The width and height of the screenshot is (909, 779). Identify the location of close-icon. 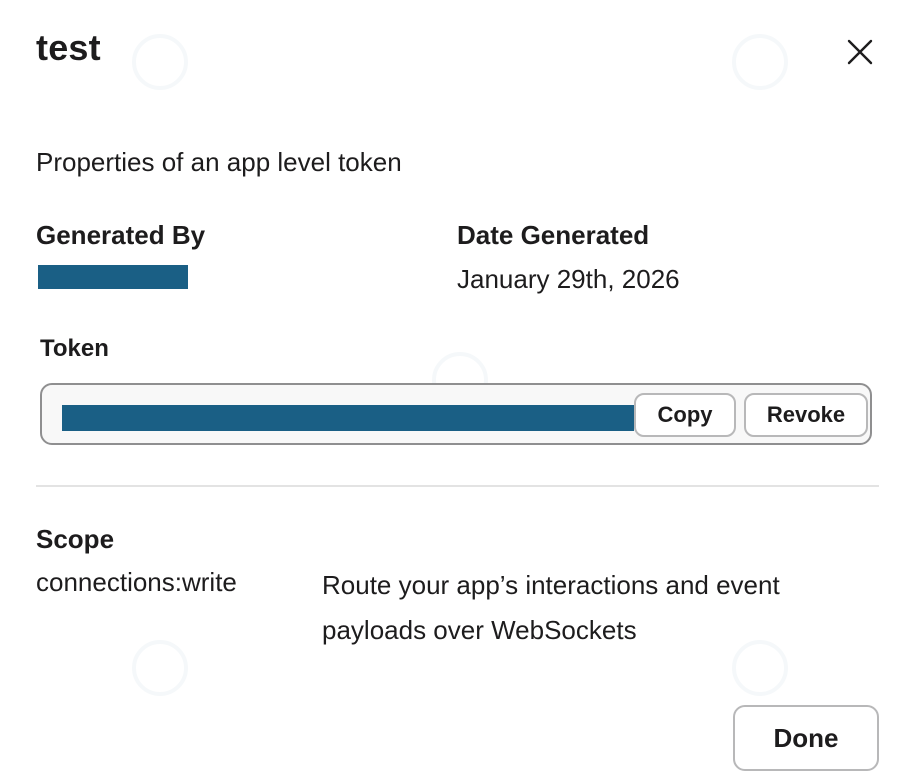
(860, 52).